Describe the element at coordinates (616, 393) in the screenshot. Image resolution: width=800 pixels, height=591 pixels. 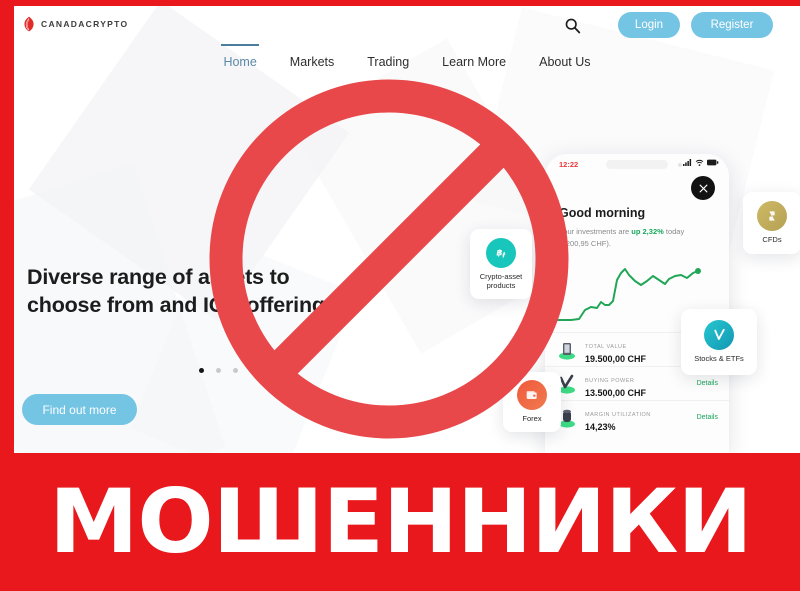
I see `row-value: 13.500,00 CHF` at that location.